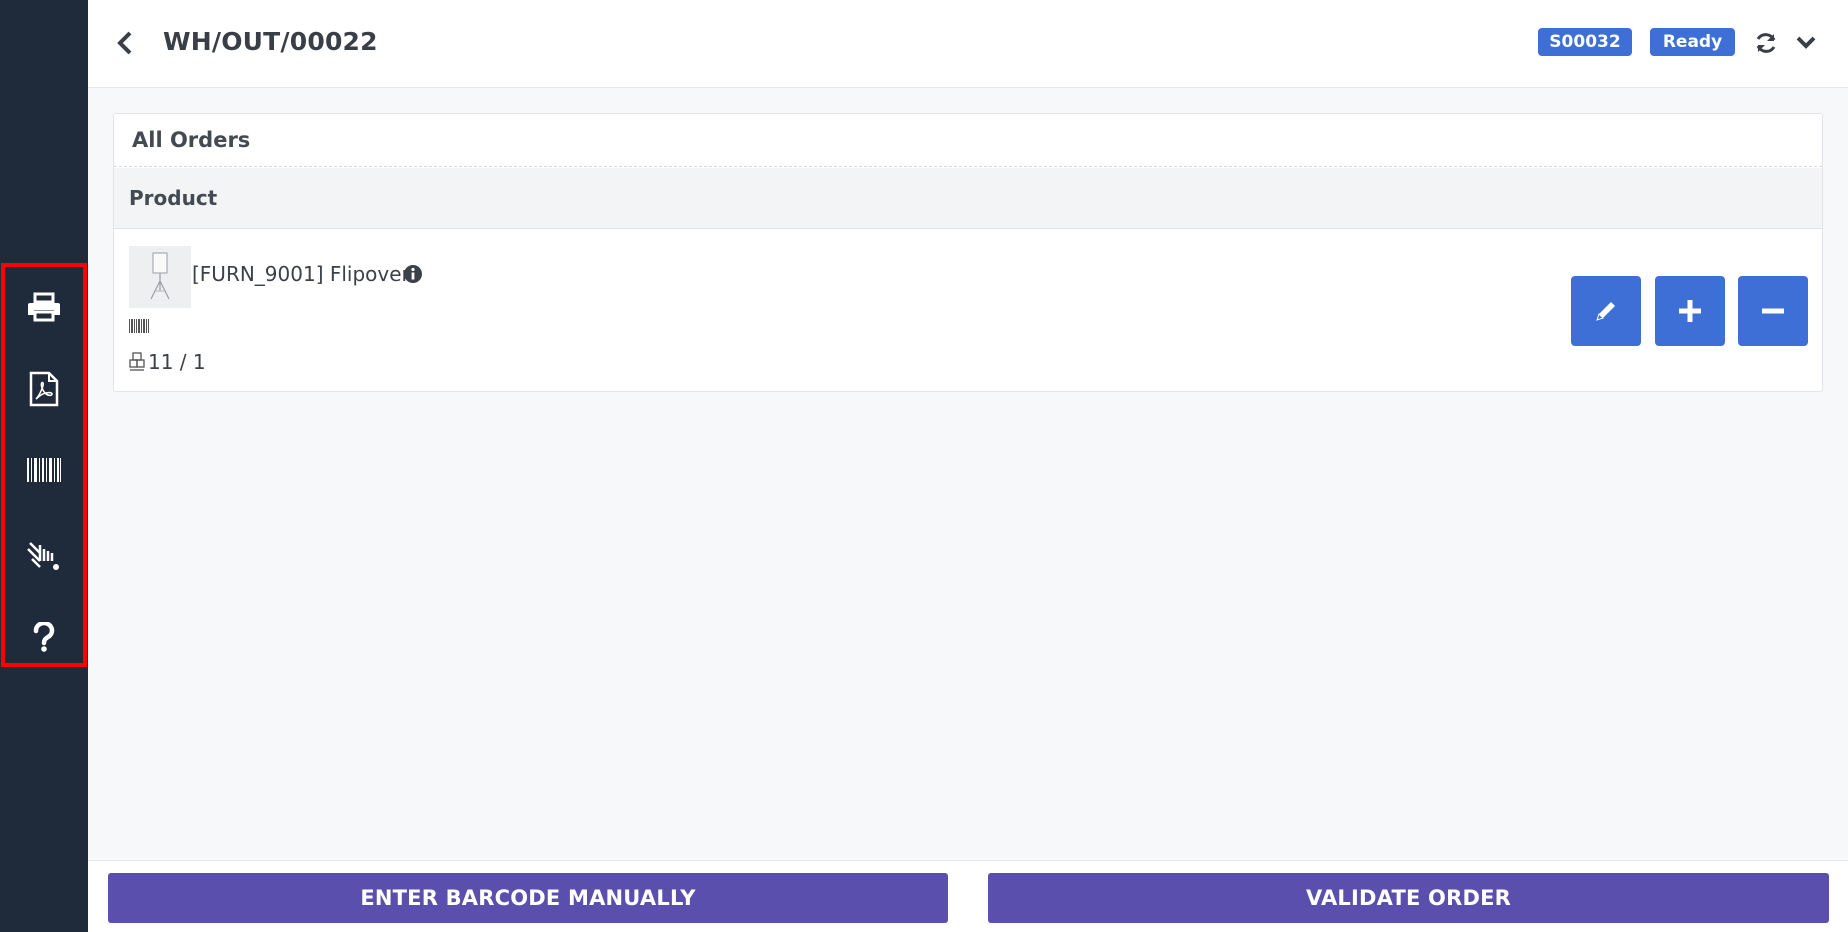  I want to click on page-title: WH/OUT/00022, so click(270, 41).